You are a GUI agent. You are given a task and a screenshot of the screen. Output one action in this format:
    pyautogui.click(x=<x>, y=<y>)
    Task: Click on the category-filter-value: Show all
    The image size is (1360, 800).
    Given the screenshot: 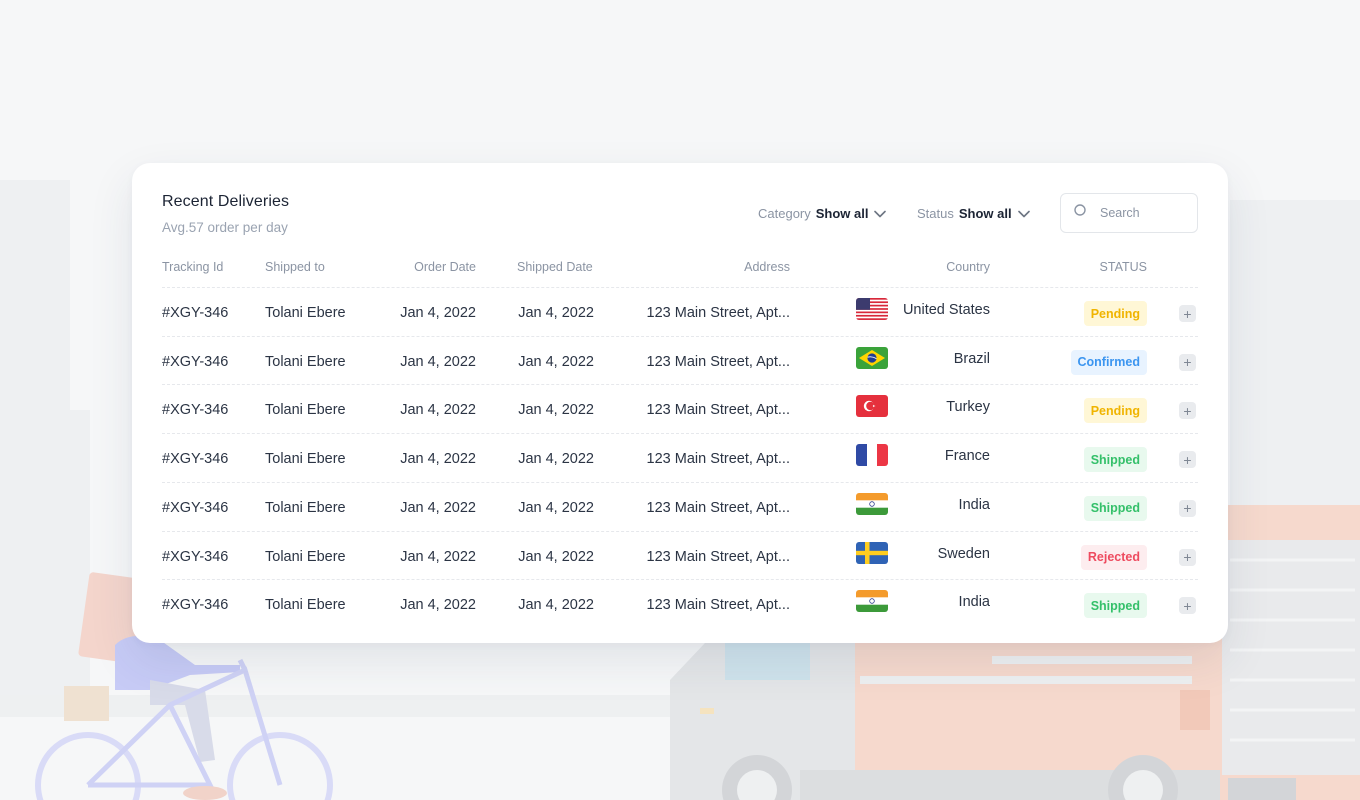 What is the action you would take?
    pyautogui.click(x=842, y=213)
    